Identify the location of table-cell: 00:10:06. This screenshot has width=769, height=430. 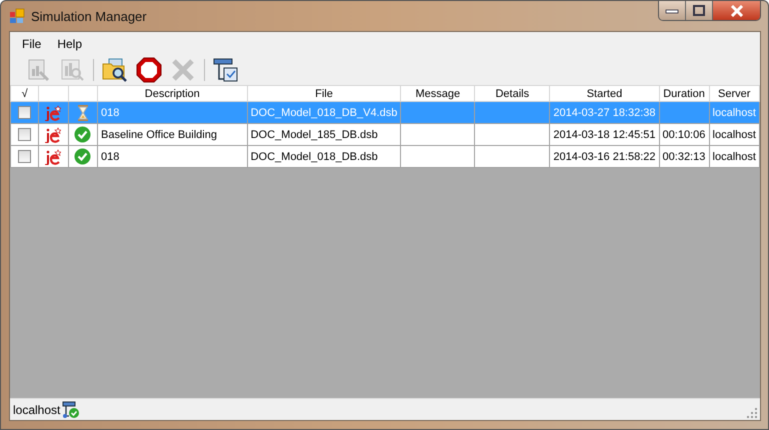
(684, 134).